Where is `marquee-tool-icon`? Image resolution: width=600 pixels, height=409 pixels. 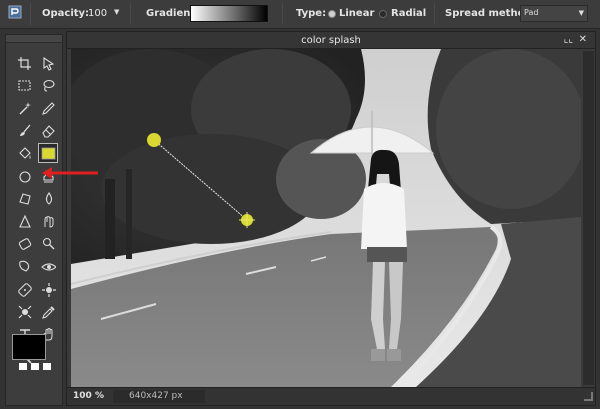
marquee-tool-icon is located at coordinates (24, 86).